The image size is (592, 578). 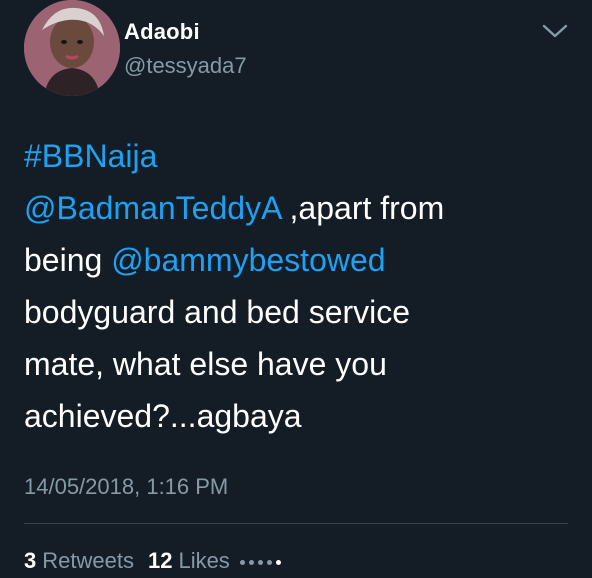 I want to click on tweet-text-segment: being, so click(x=68, y=260).